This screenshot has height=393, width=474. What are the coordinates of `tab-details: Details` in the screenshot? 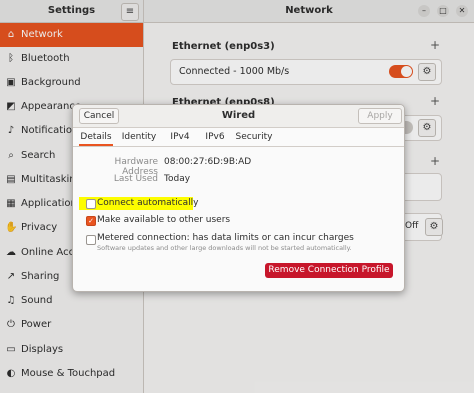 It's located at (96, 137).